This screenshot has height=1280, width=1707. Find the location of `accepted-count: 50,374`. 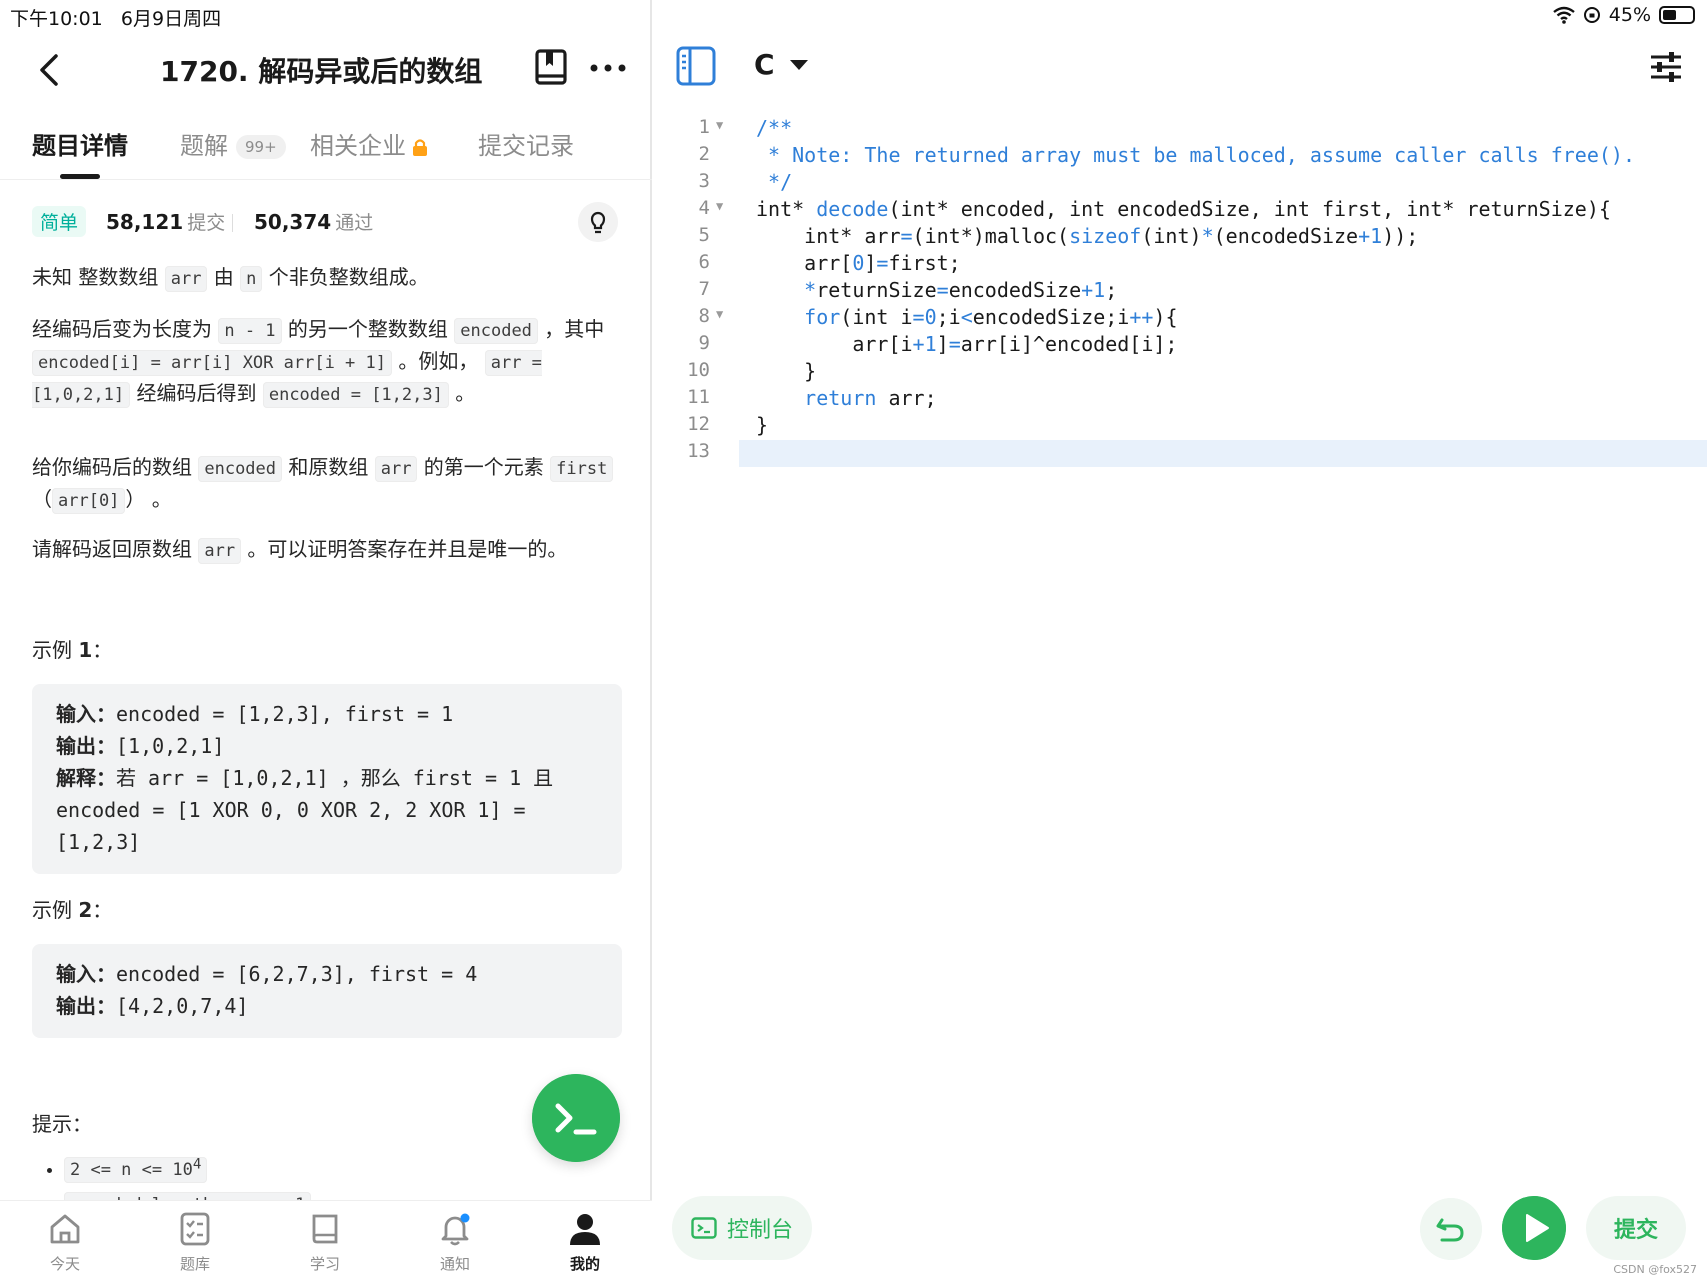

accepted-count: 50,374 is located at coordinates (293, 222).